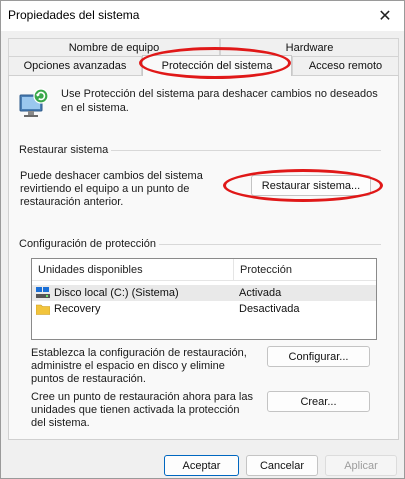 Image resolution: width=405 pixels, height=479 pixels. Describe the element at coordinates (90, 270) in the screenshot. I see `column-drives: Unidades disponibles` at that location.